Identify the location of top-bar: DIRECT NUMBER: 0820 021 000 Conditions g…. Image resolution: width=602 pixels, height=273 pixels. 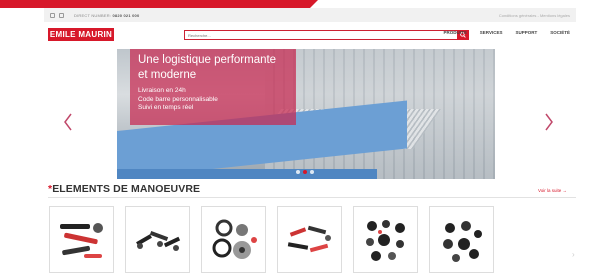
(310, 15).